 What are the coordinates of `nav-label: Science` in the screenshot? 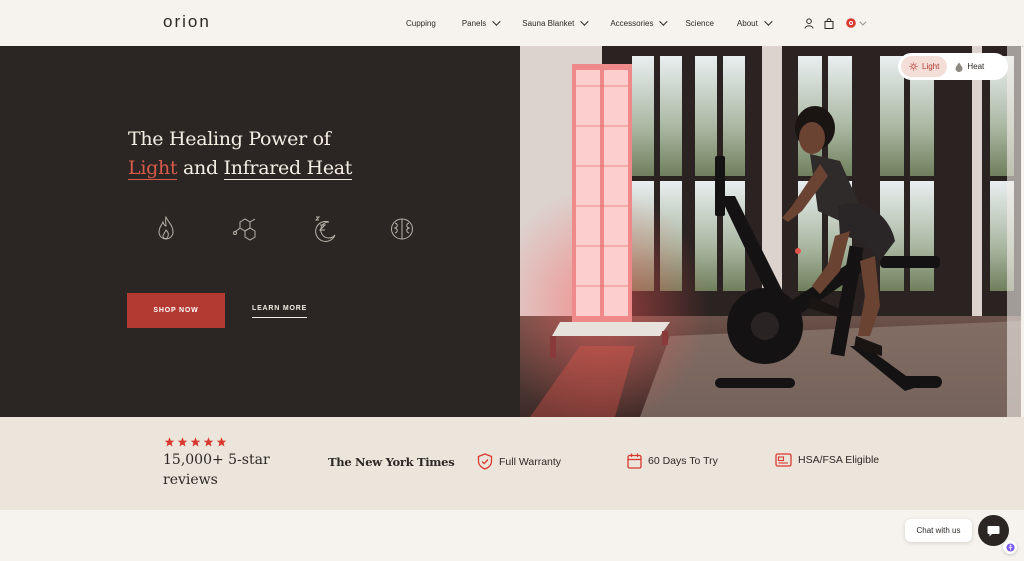 It's located at (699, 23).